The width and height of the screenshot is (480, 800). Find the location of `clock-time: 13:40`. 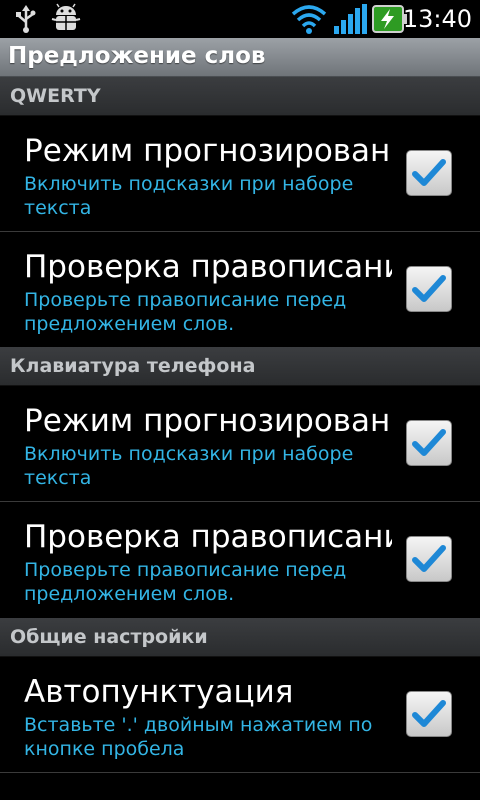

clock-time: 13:40 is located at coordinates (437, 19).